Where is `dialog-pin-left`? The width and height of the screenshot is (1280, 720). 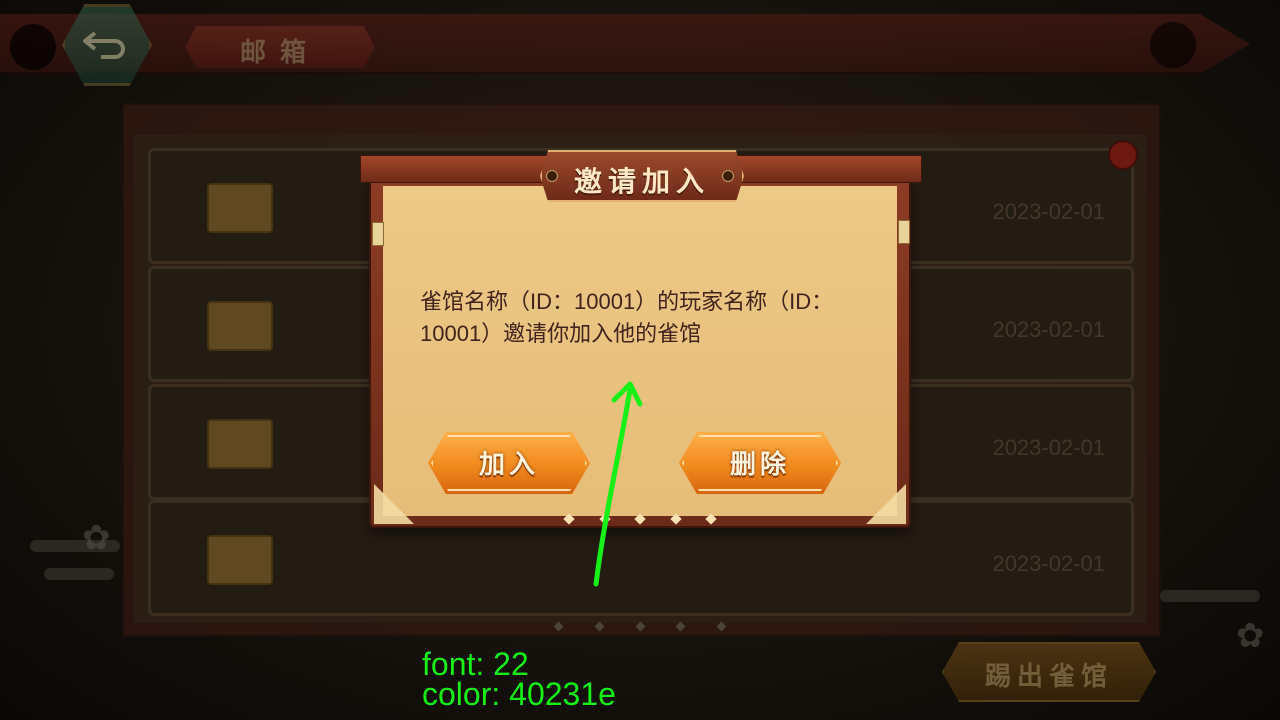
dialog-pin-left is located at coordinates (378, 234).